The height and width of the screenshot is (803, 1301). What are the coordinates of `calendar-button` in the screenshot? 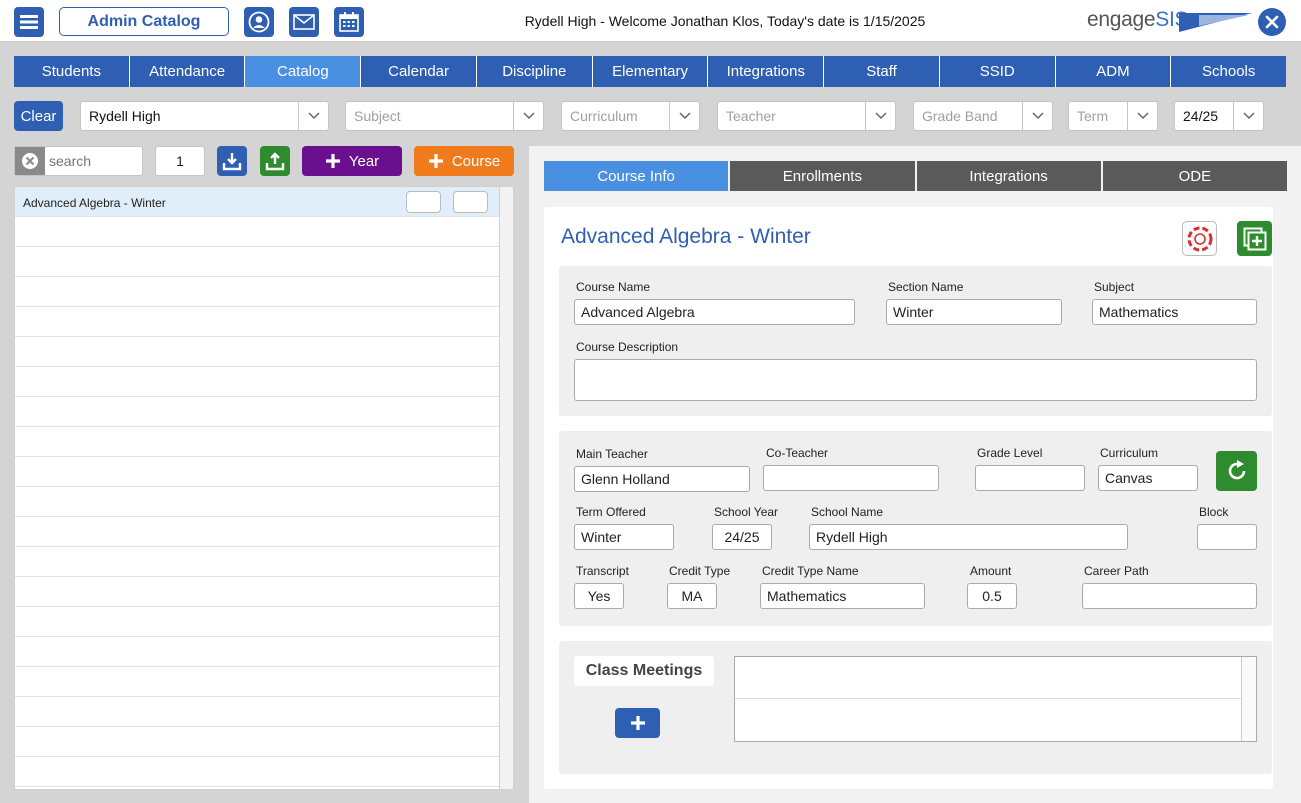 It's located at (349, 22).